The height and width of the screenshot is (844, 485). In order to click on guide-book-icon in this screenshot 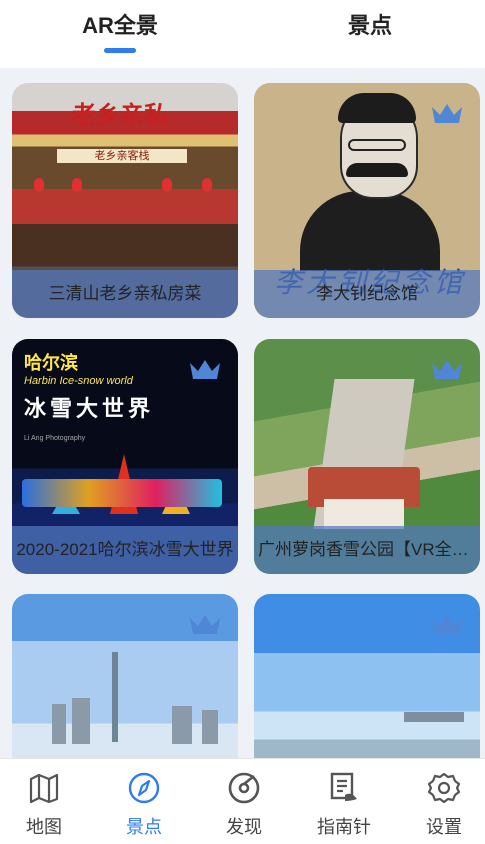, I will do `click(343, 786)`.